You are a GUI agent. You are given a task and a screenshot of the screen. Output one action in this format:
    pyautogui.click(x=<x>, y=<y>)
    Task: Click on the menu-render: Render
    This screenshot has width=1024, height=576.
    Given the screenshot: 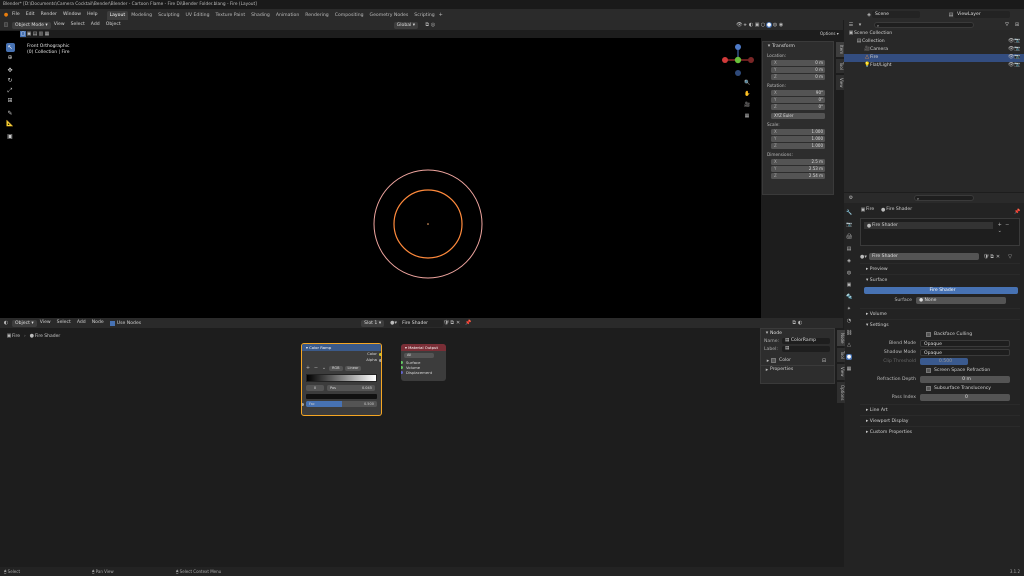 What is the action you would take?
    pyautogui.click(x=49, y=14)
    